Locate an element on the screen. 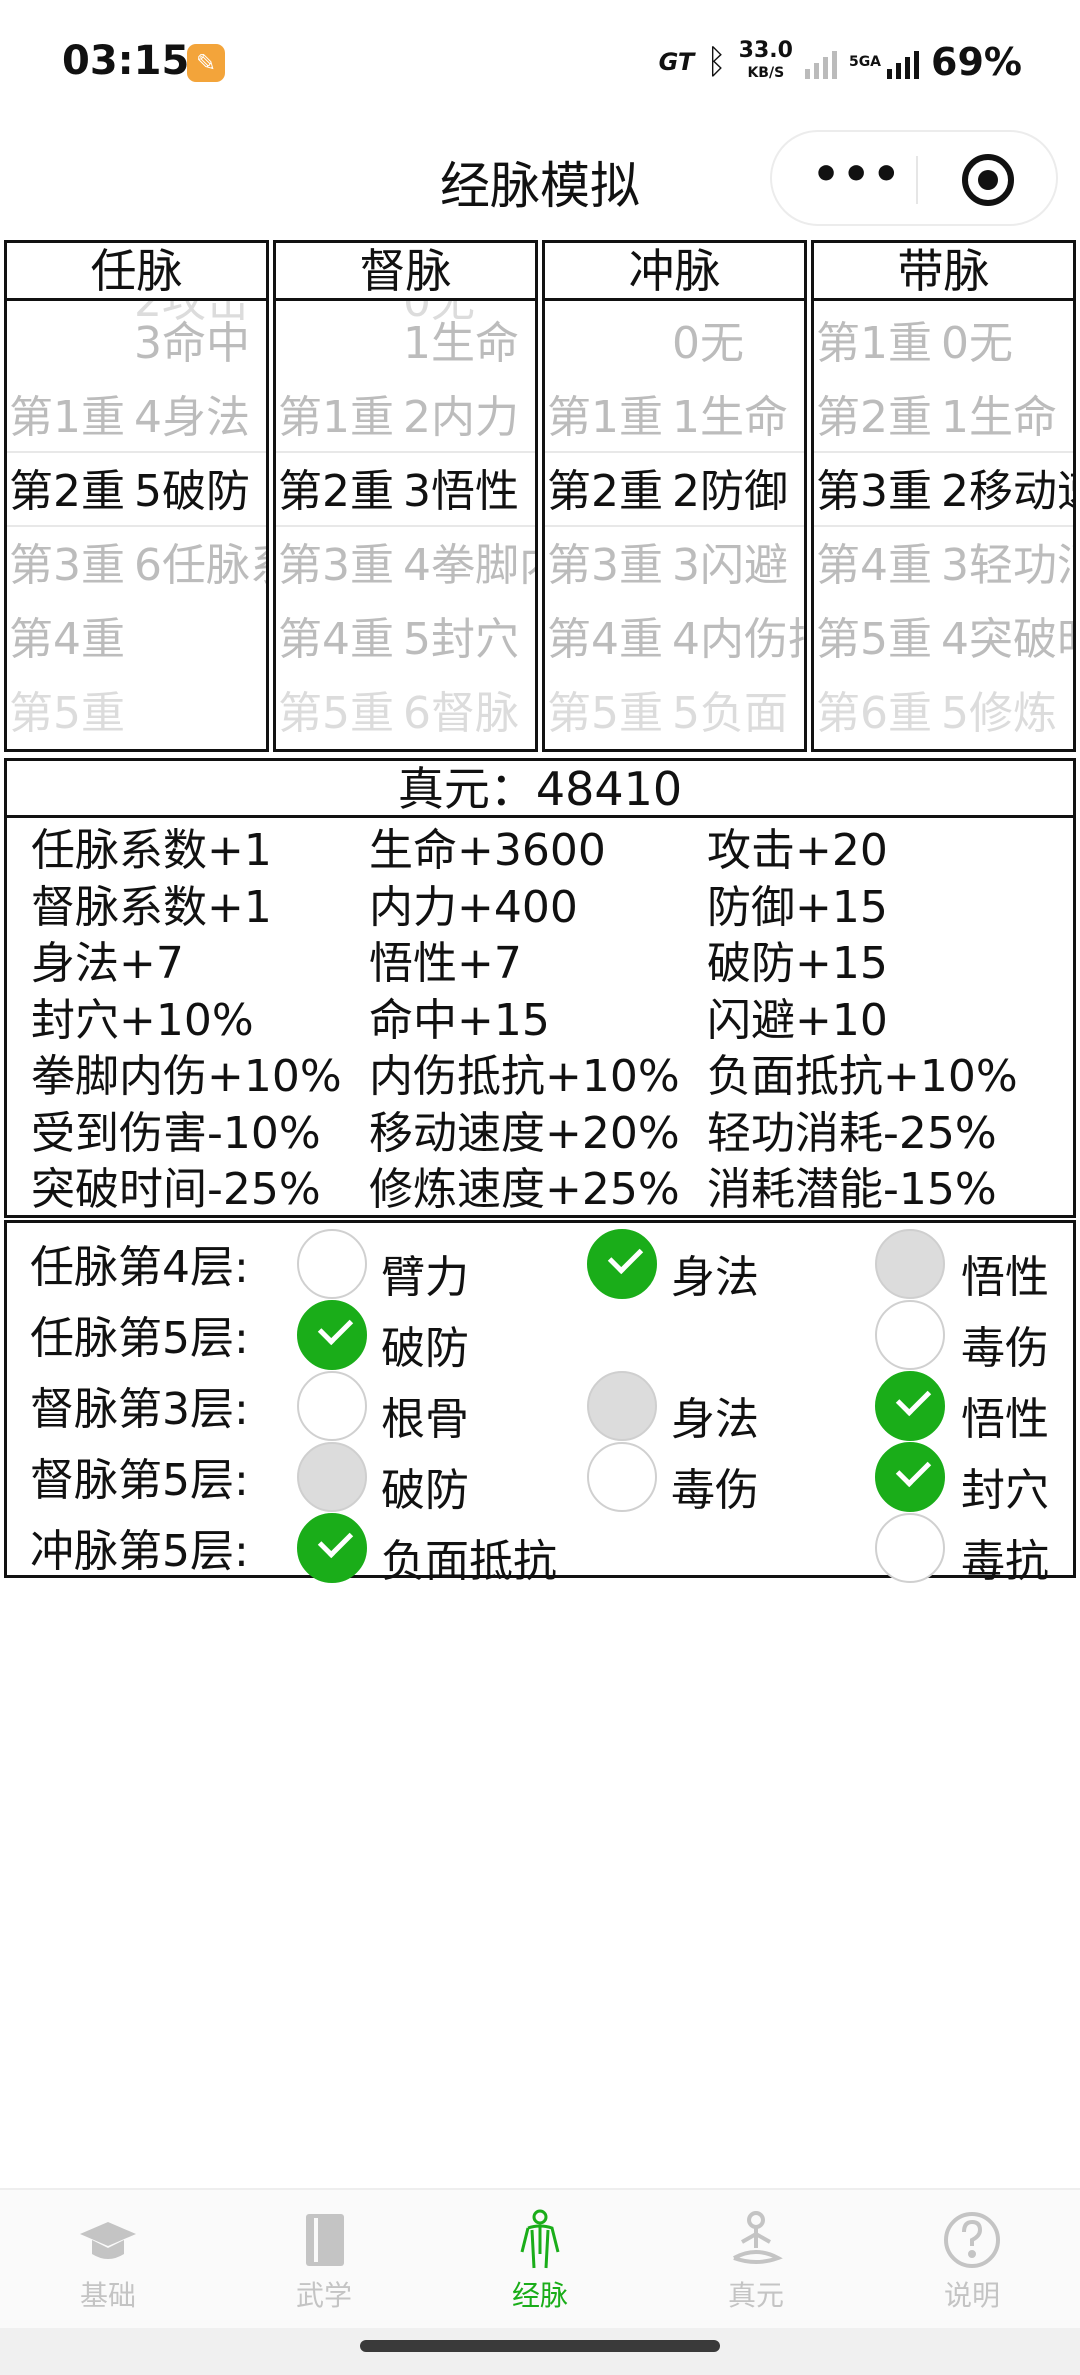 Image resolution: width=1080 pixels, height=2375 pixels. option-choice-label: 负面抵抗 is located at coordinates (469, 1557).